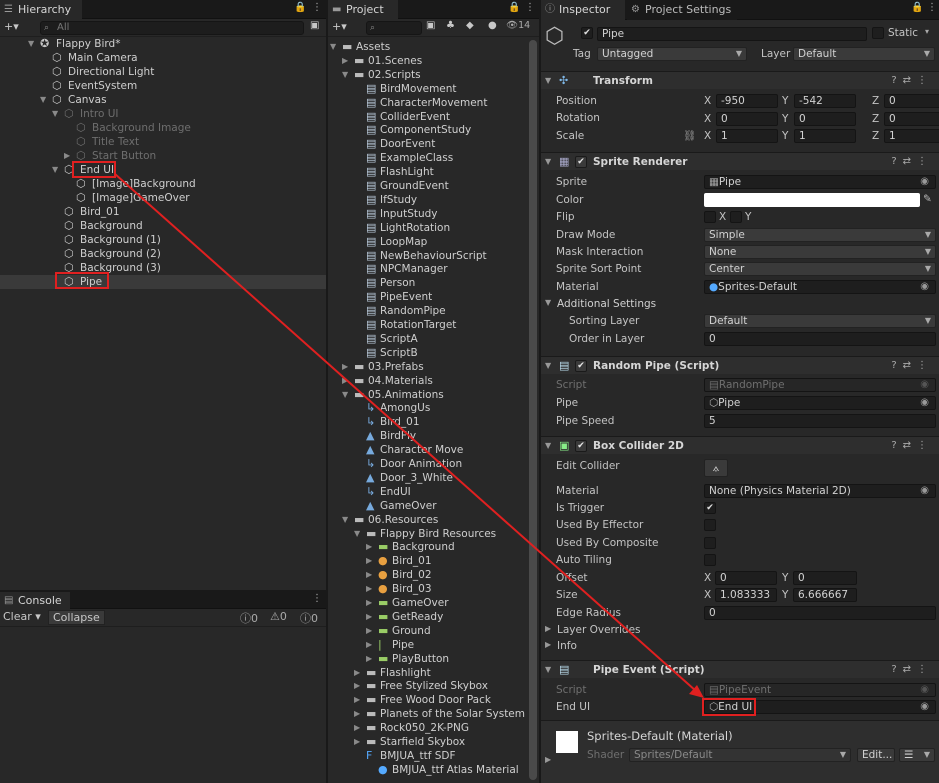  What do you see at coordinates (710, 560) in the screenshot?
I see `auto-tiling-checkbox` at bounding box center [710, 560].